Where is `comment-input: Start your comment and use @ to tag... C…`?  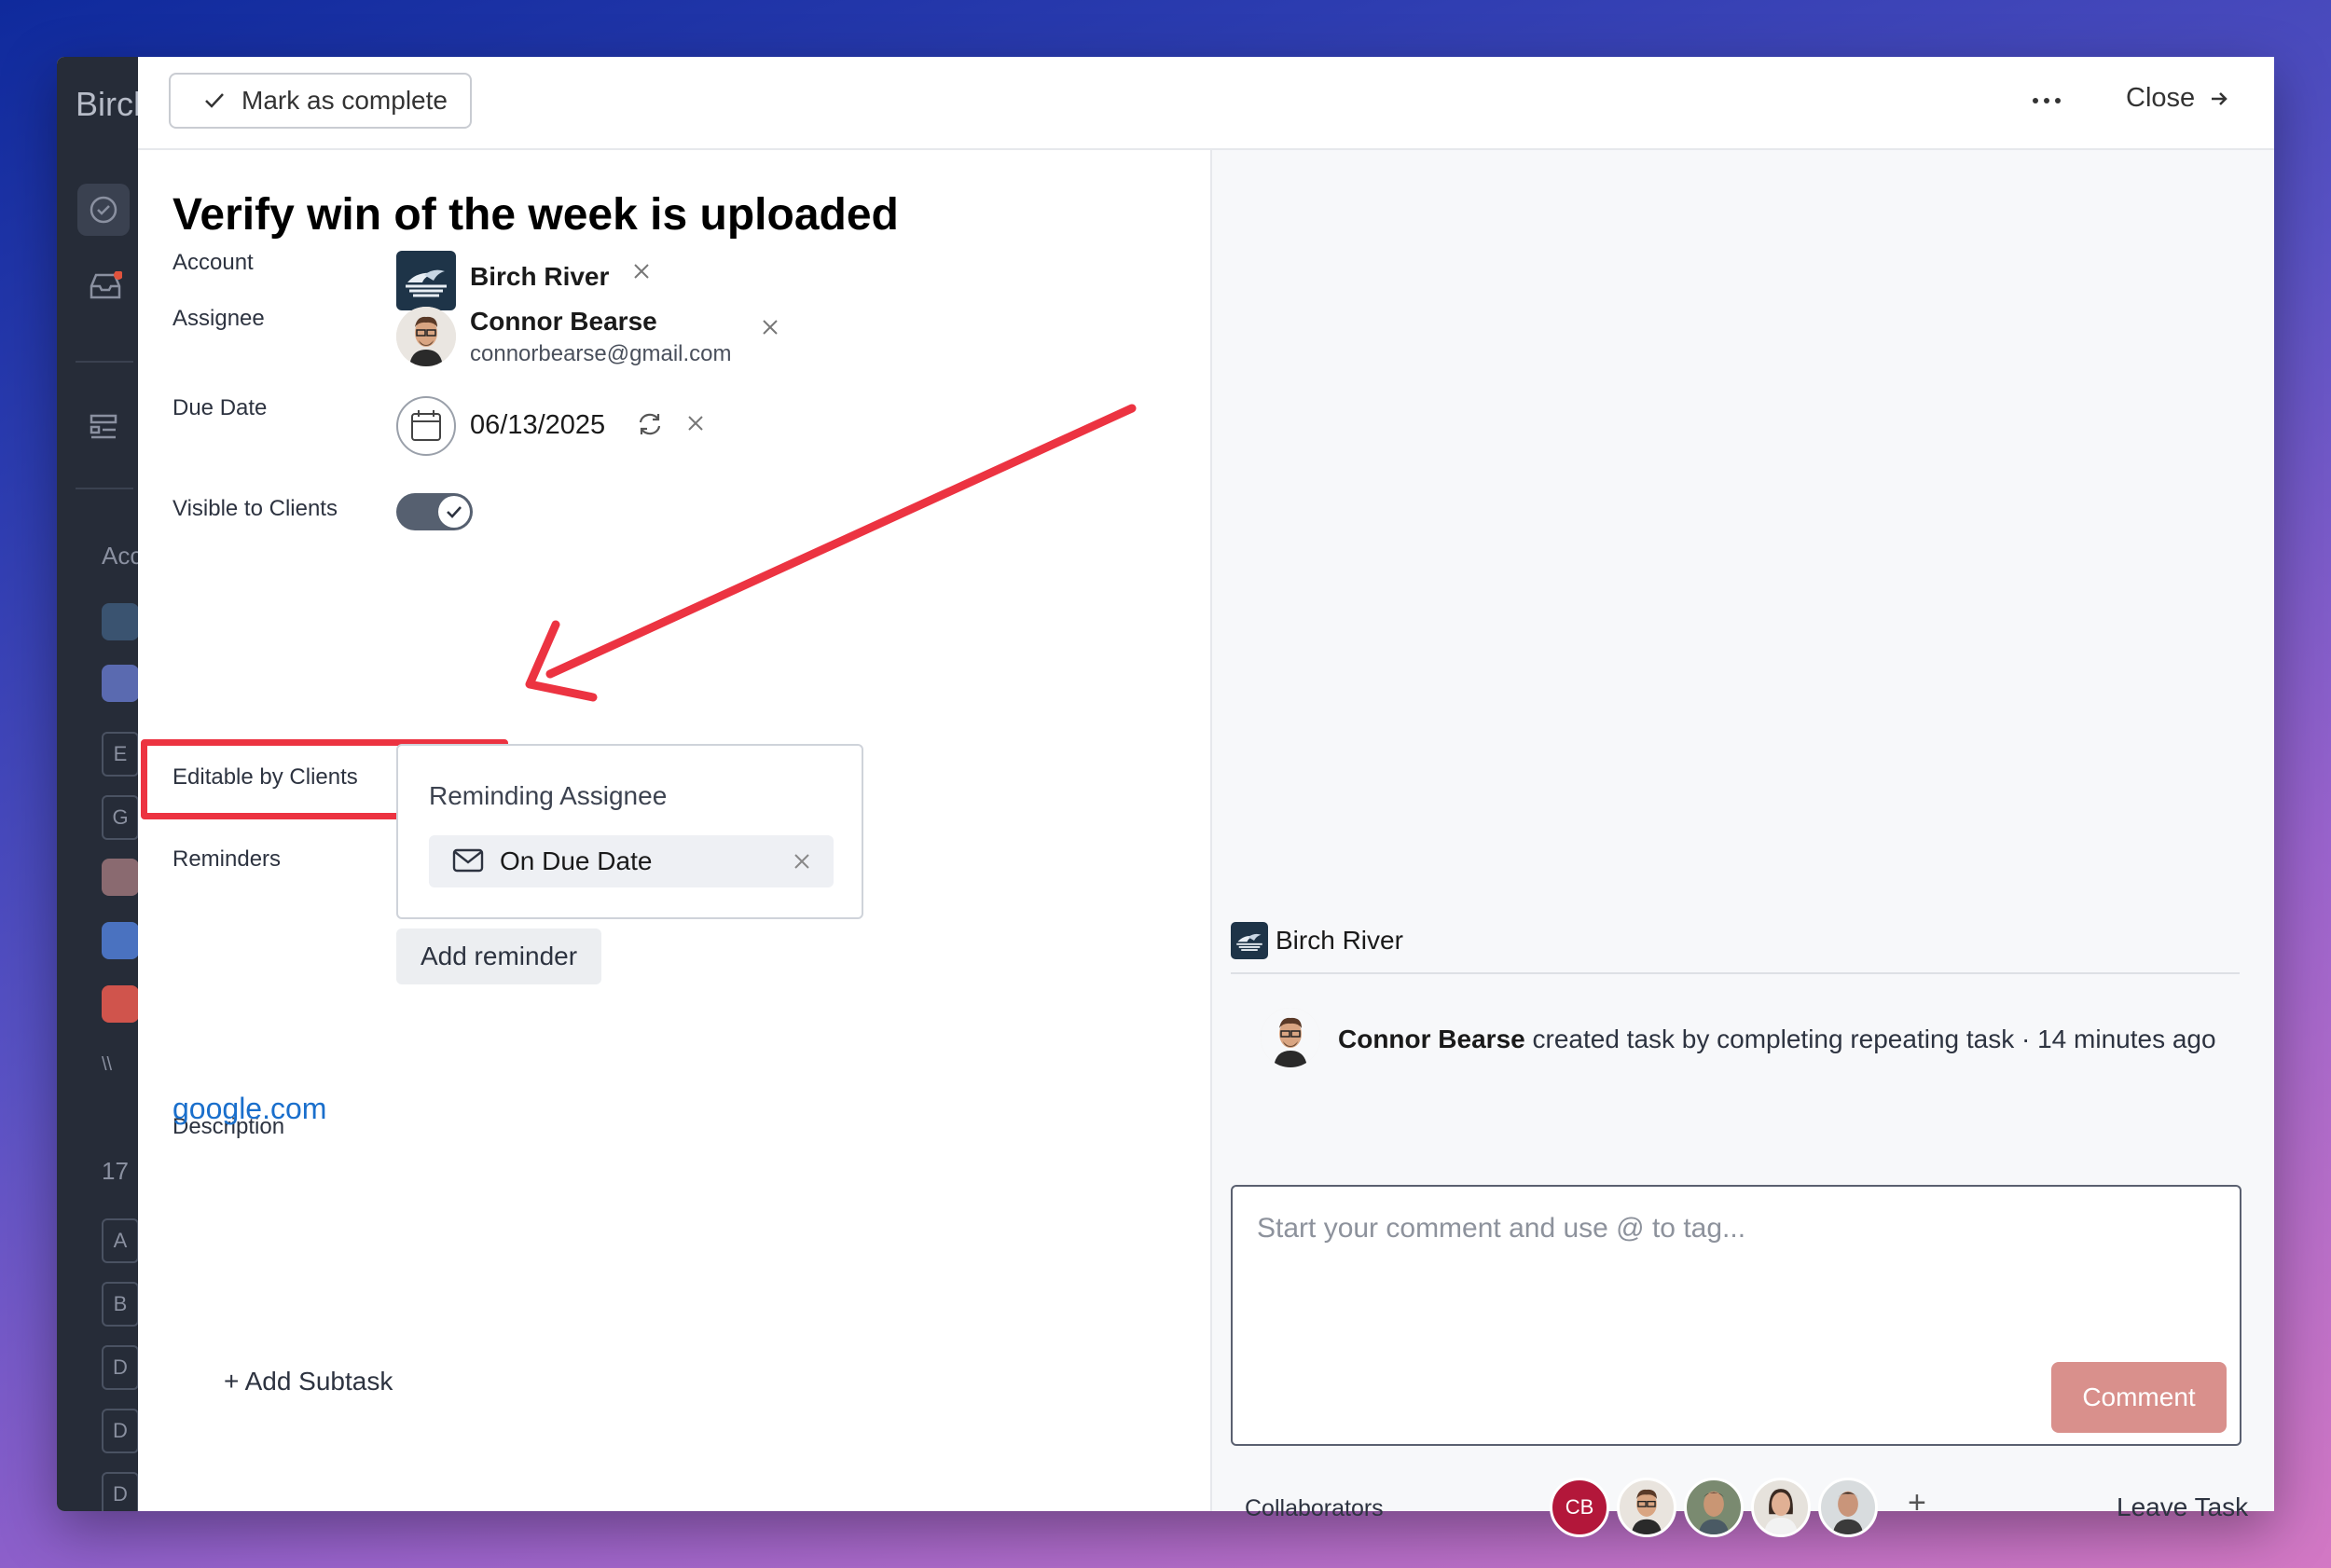 comment-input: Start your comment and use @ to tag... C… is located at coordinates (1736, 1315).